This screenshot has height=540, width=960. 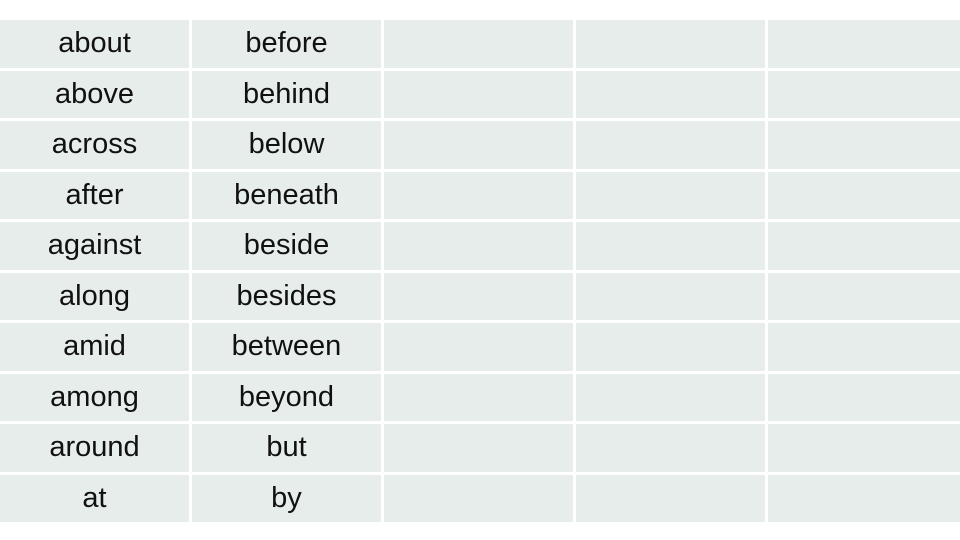 I want to click on table-cell: after, so click(x=96, y=196).